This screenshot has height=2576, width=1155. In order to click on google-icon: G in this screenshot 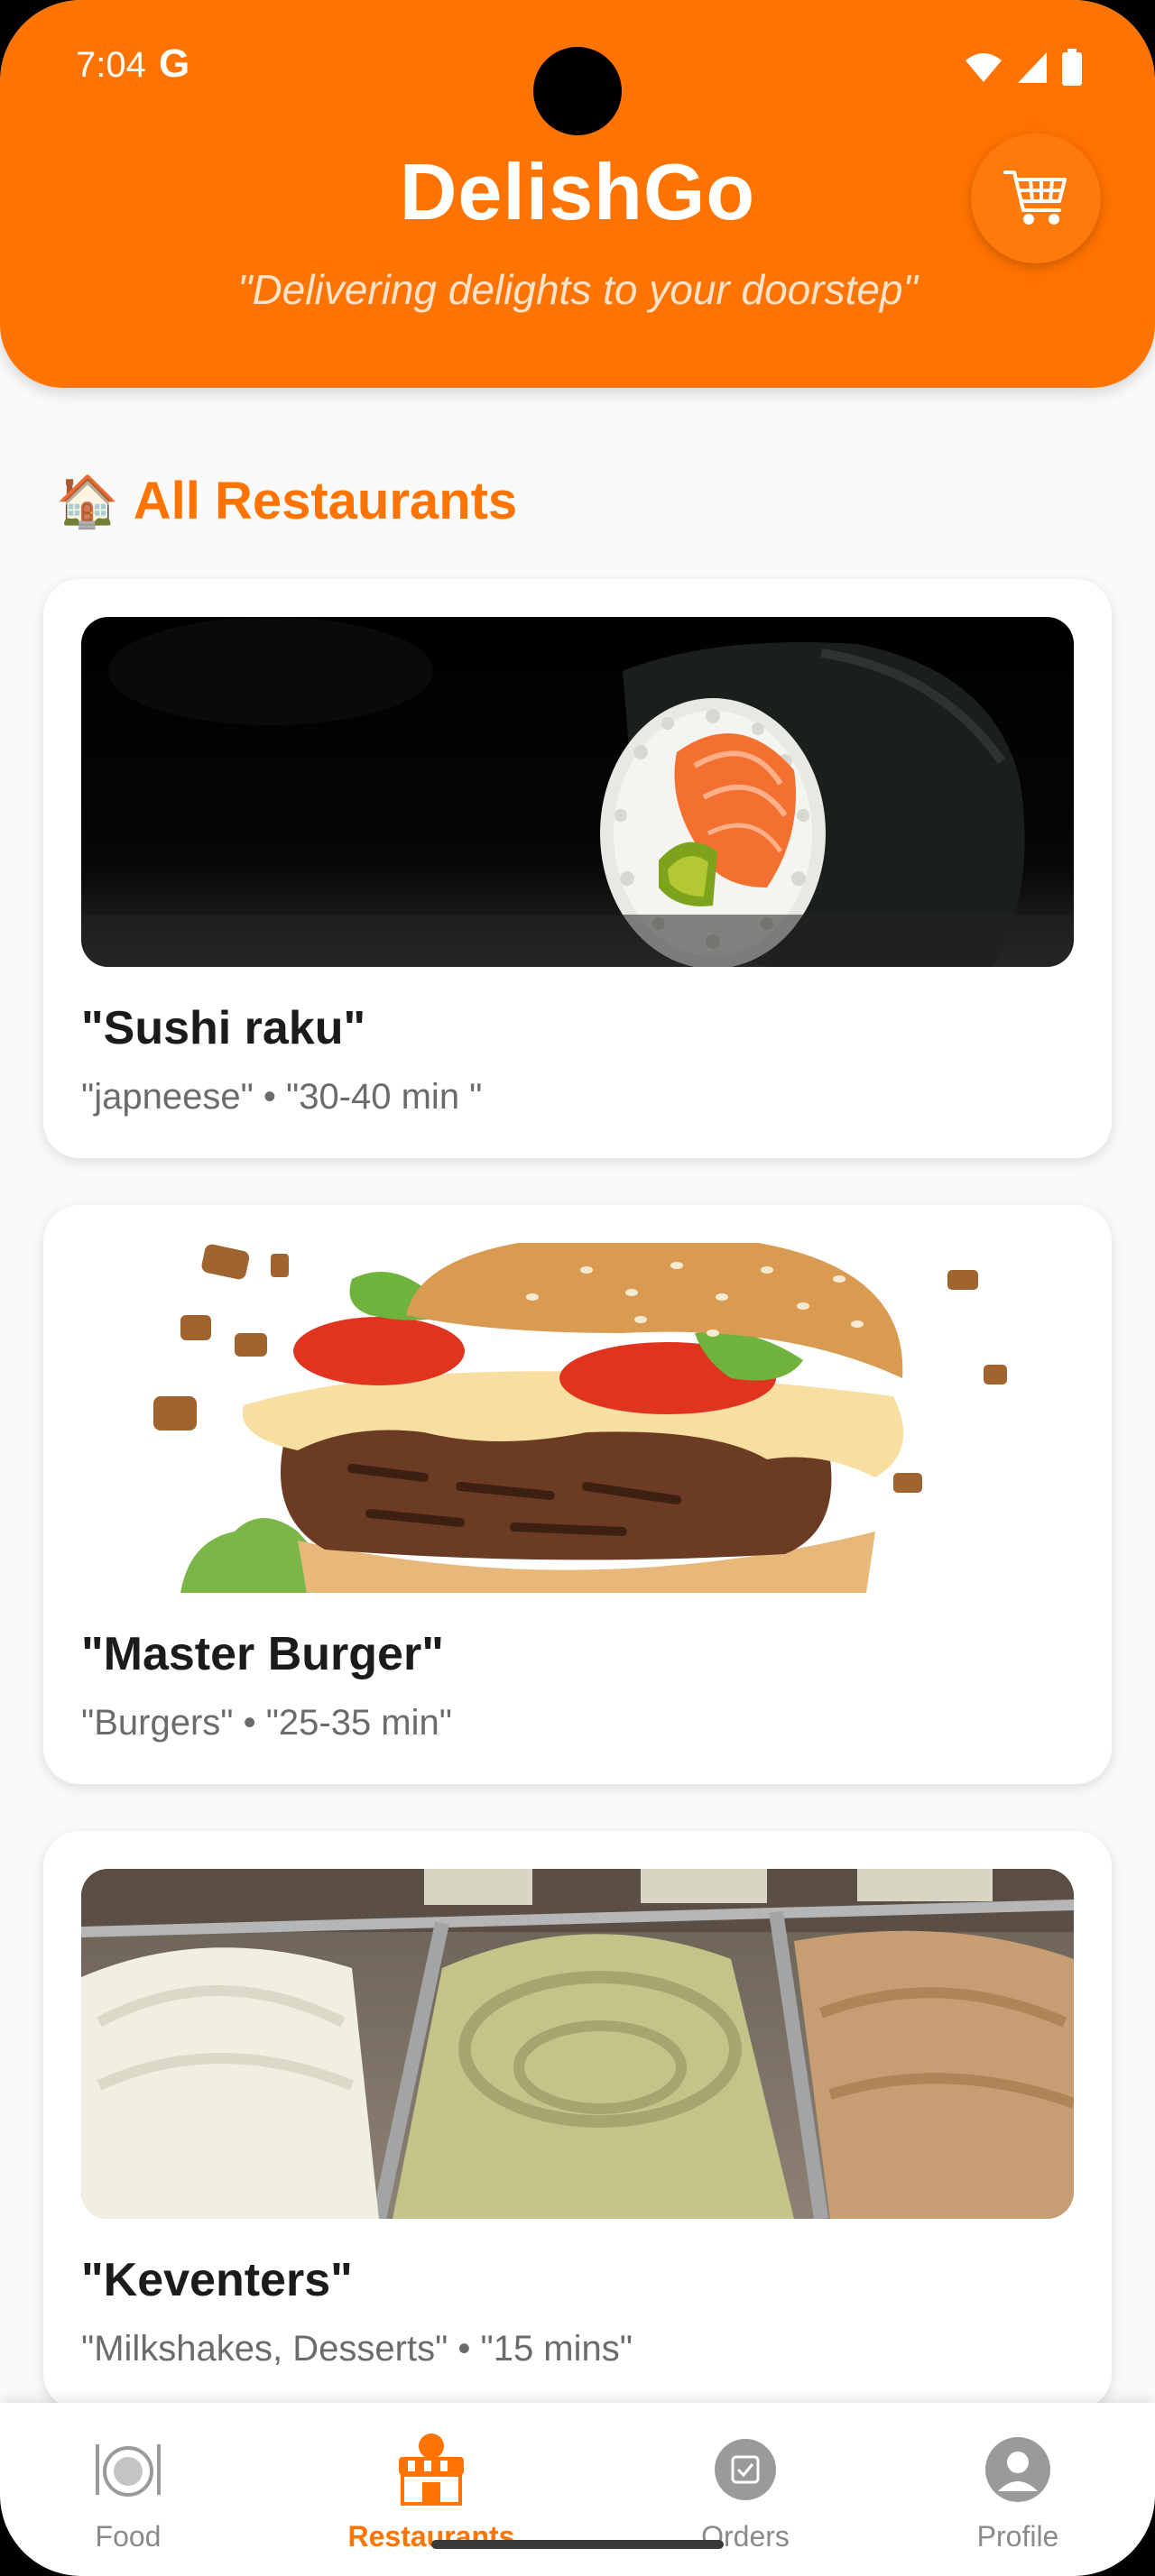, I will do `click(174, 64)`.